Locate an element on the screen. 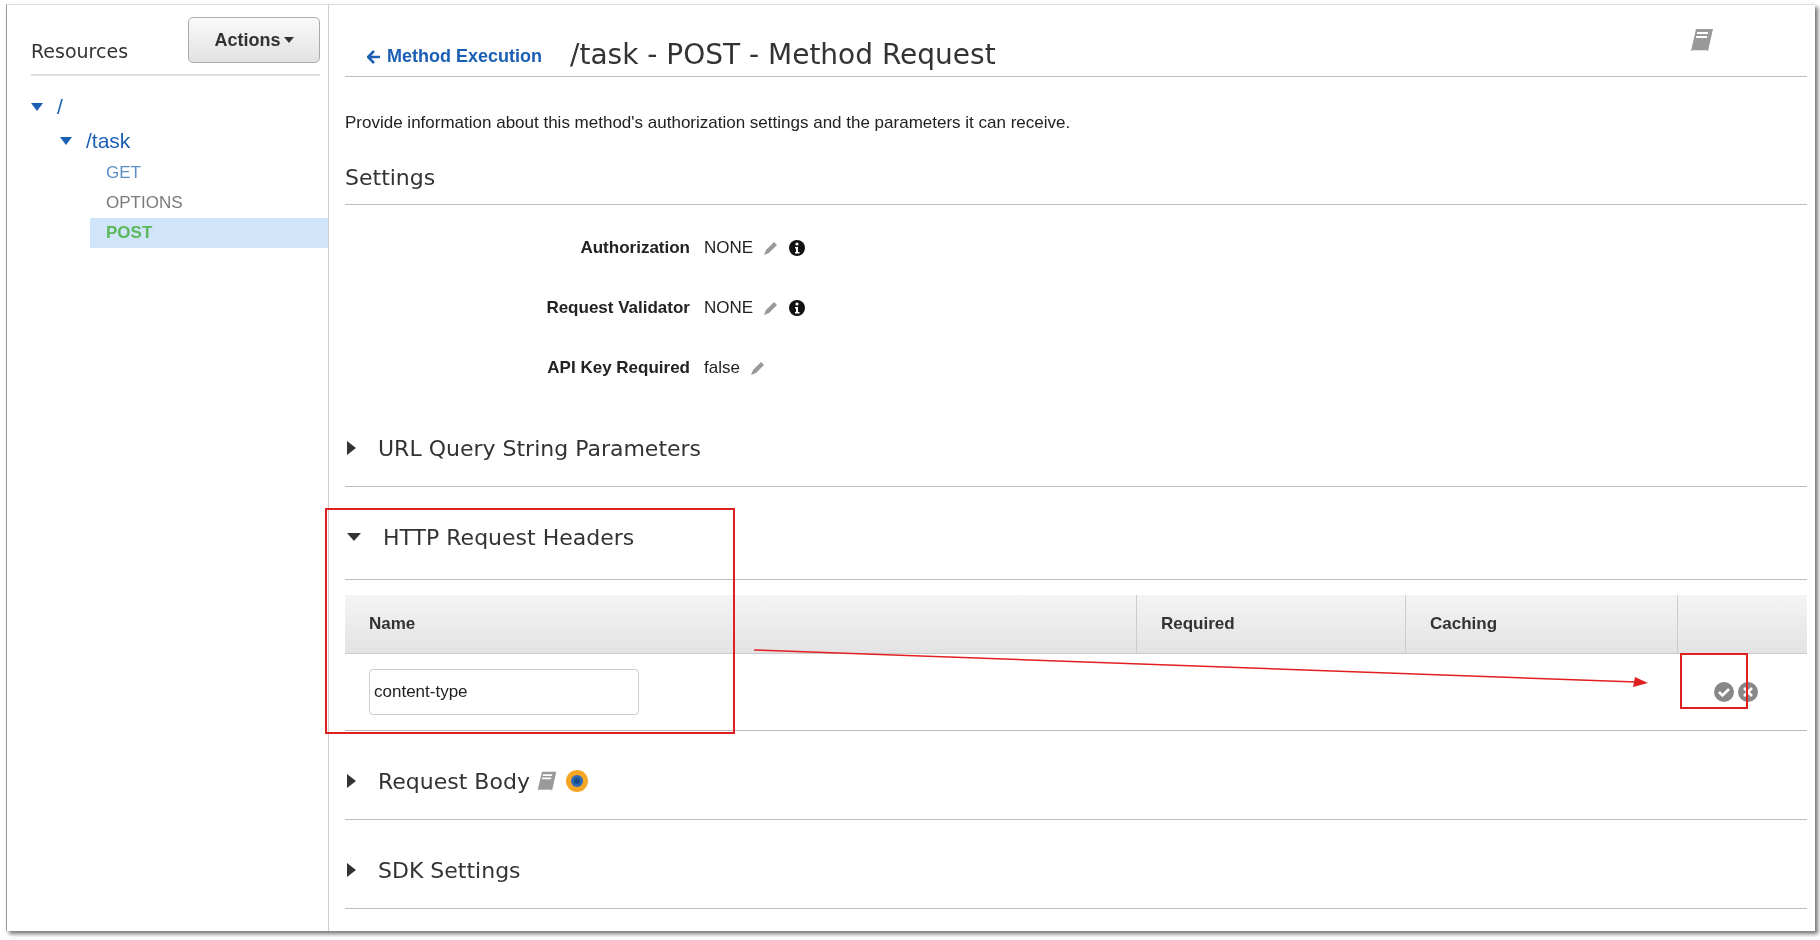 This screenshot has height=940, width=1820. close-icon is located at coordinates (1748, 692).